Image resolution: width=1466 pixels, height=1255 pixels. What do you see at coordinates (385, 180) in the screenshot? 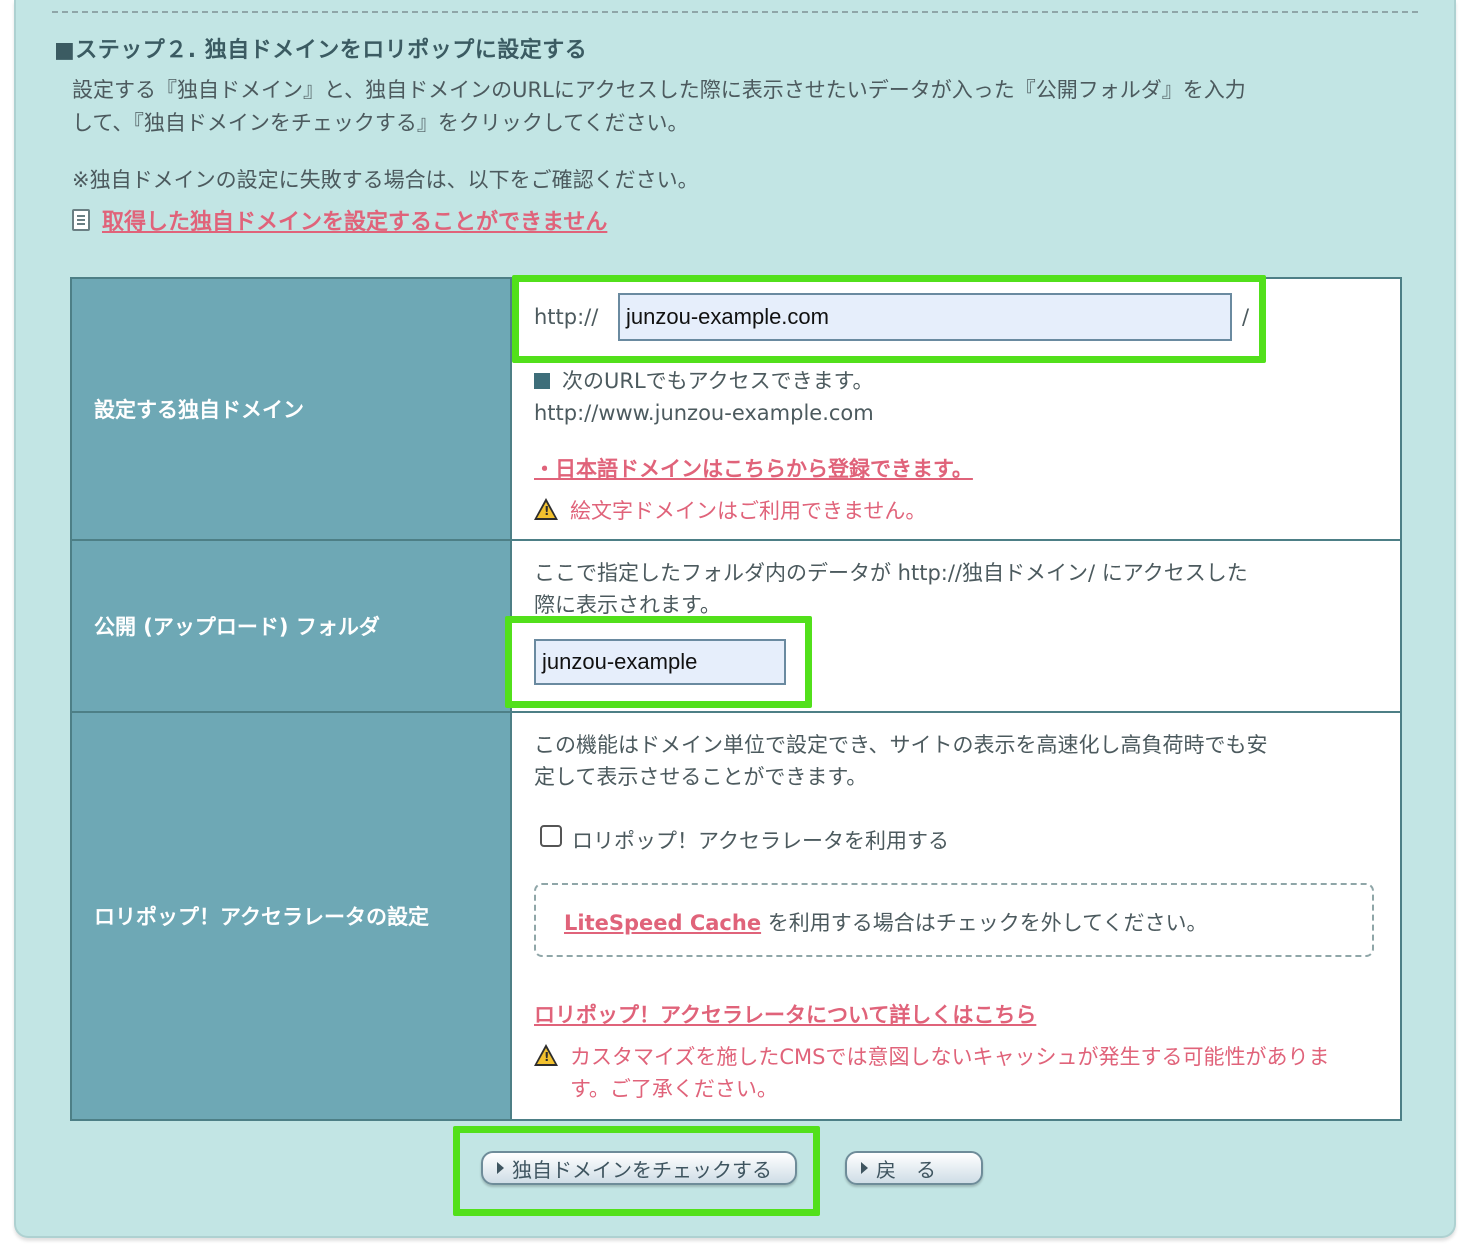
I see `failure-note: ※独自ドメインの設定に失敗する場合は、以下をご確認ください。` at bounding box center [385, 180].